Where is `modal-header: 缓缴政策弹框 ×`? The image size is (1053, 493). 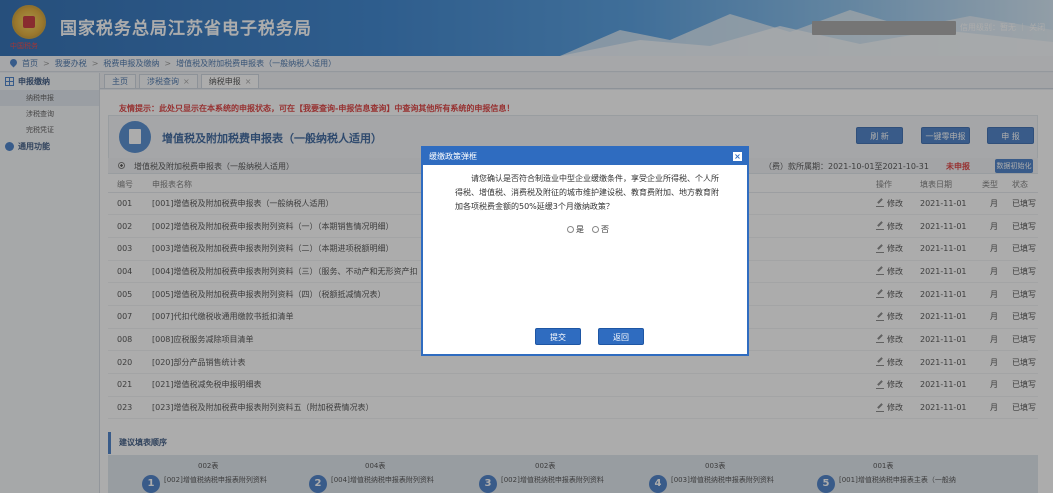
modal-header: 缓缴政策弹框 × is located at coordinates (585, 156).